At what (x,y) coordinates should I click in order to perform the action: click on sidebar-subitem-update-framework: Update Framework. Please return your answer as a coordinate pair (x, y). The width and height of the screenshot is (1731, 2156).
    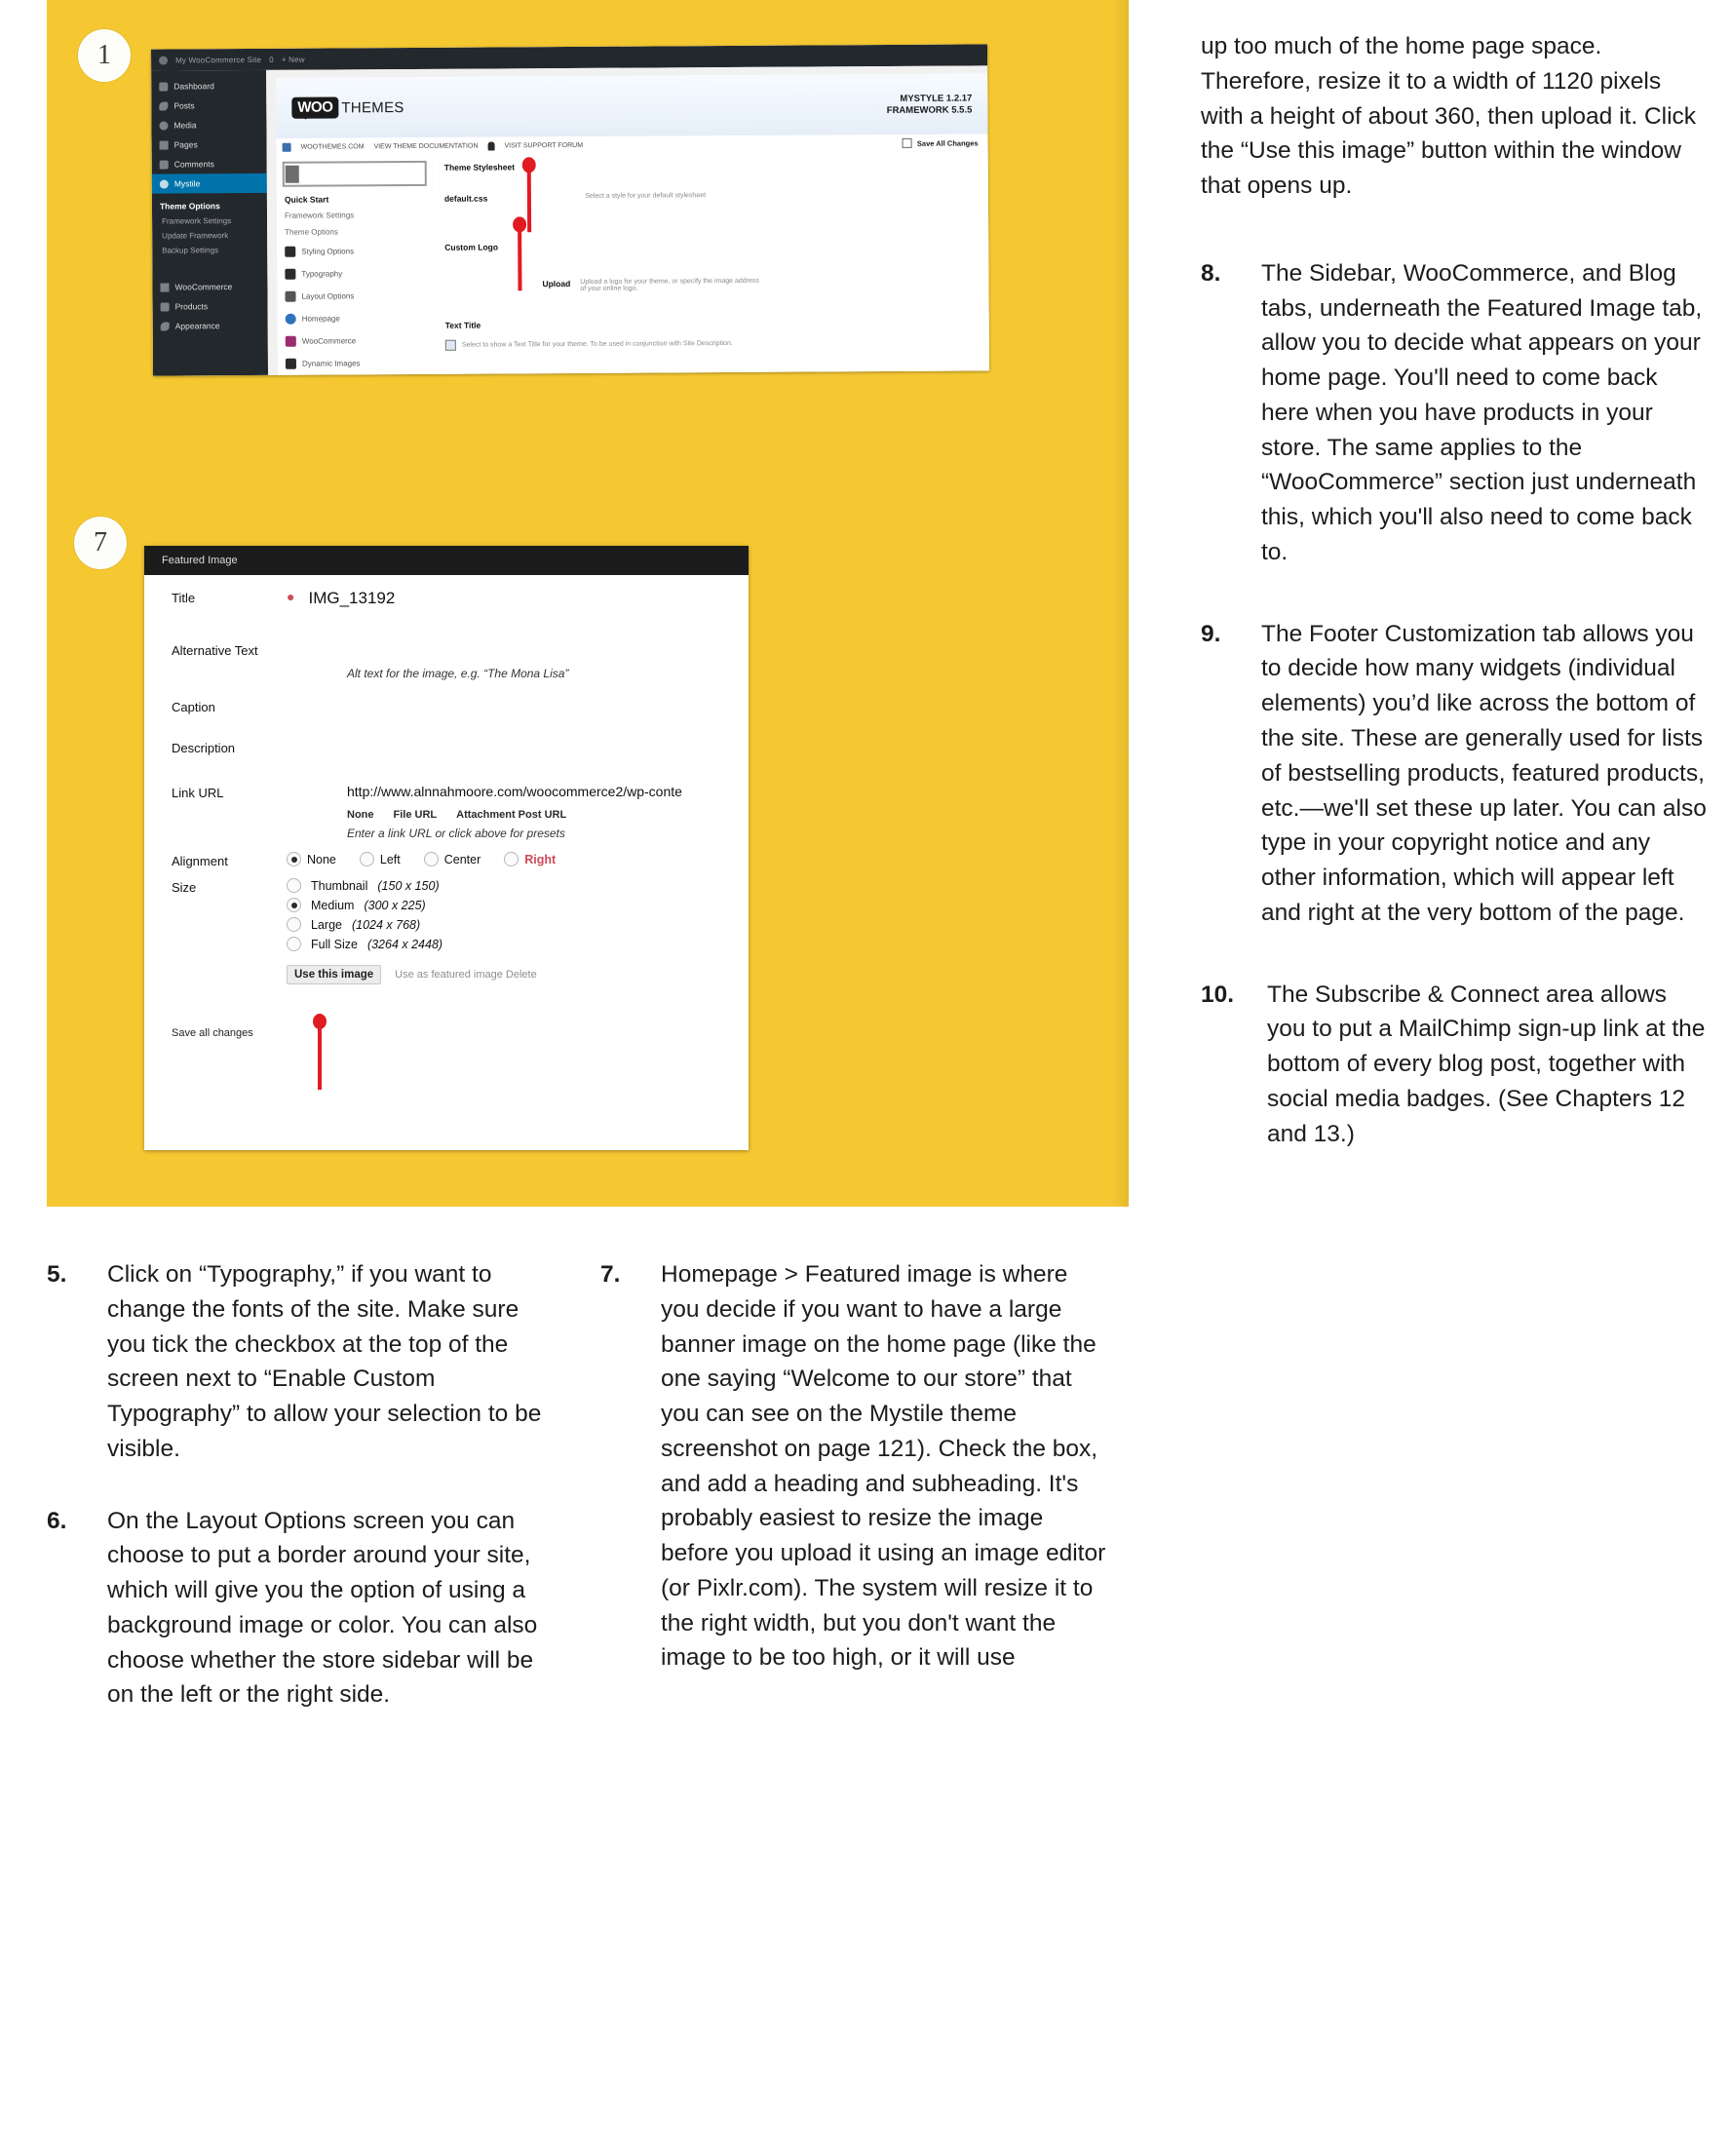
    Looking at the image, I should click on (209, 236).